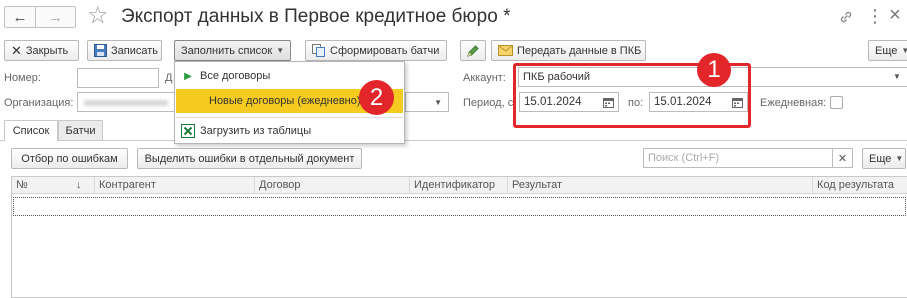 This screenshot has height=298, width=907. Describe the element at coordinates (459, 206) in the screenshot. I see `table-row-empty-selected` at that location.